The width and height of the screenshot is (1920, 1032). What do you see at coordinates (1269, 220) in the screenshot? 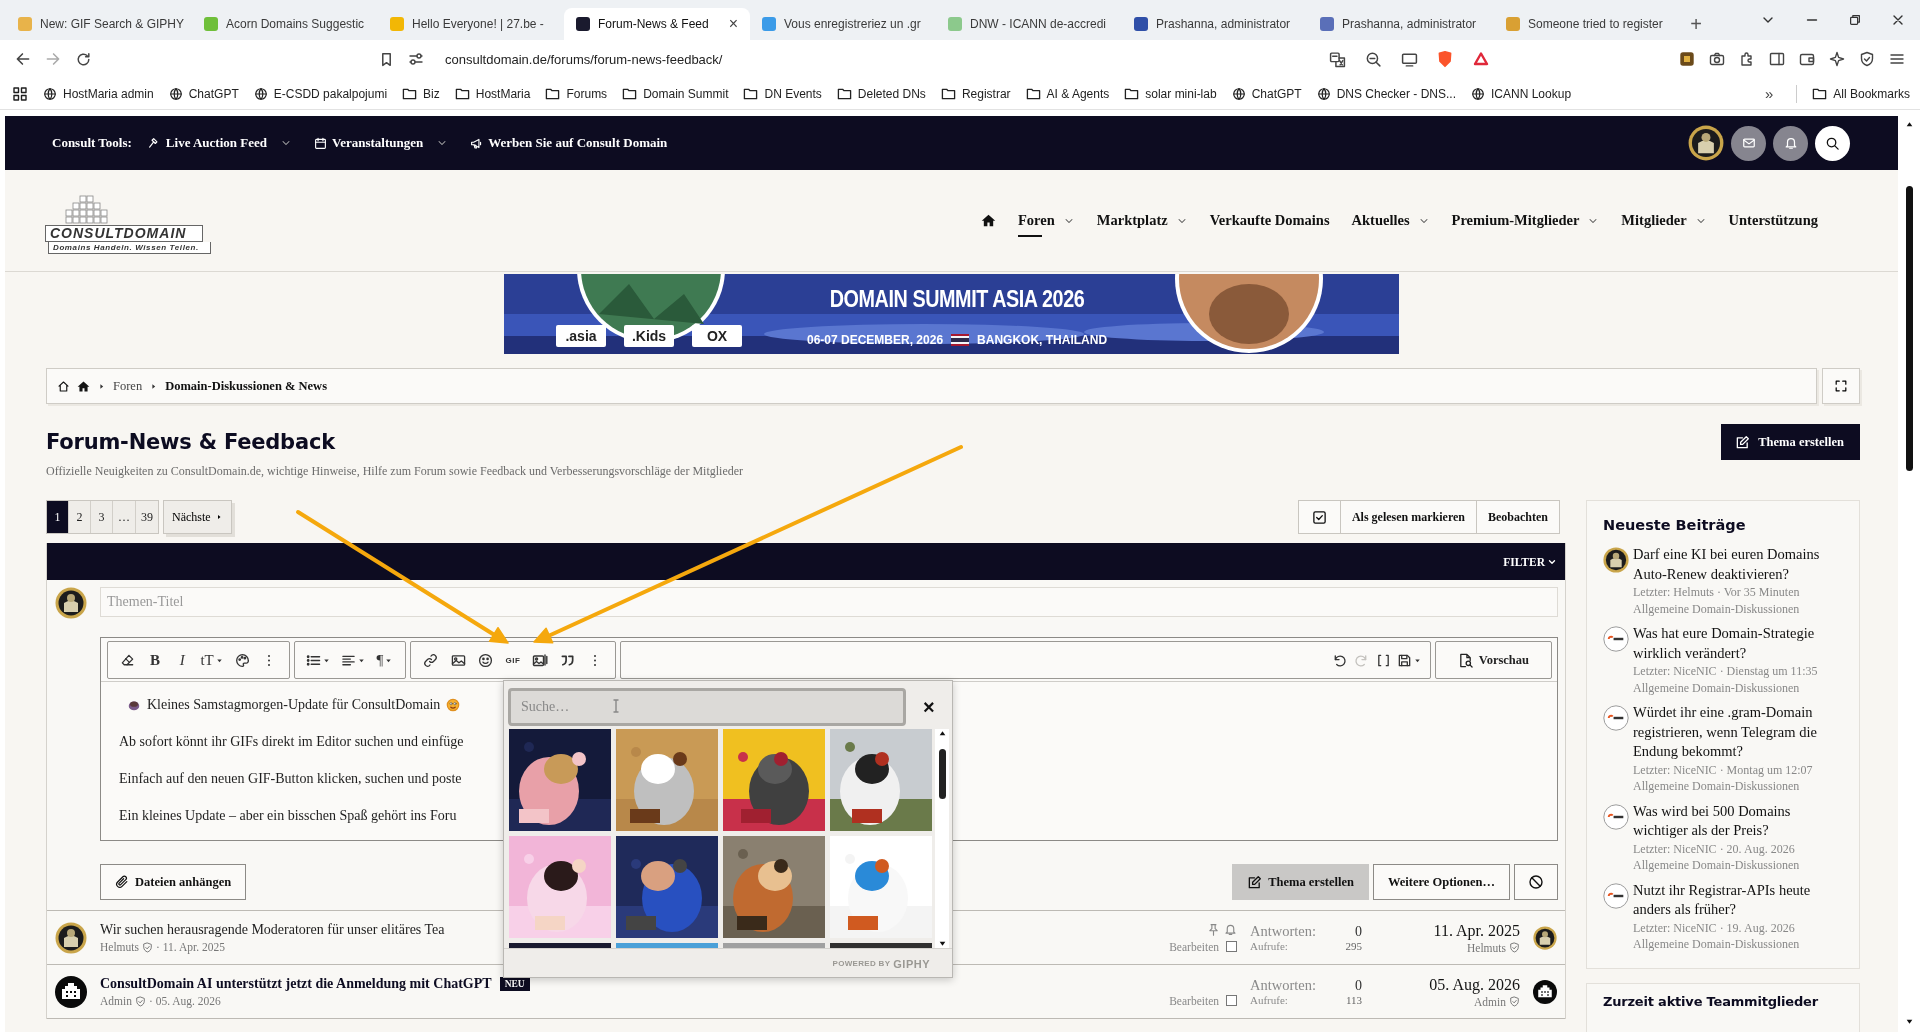
I see `nav-link: Verkaufte Domains` at bounding box center [1269, 220].